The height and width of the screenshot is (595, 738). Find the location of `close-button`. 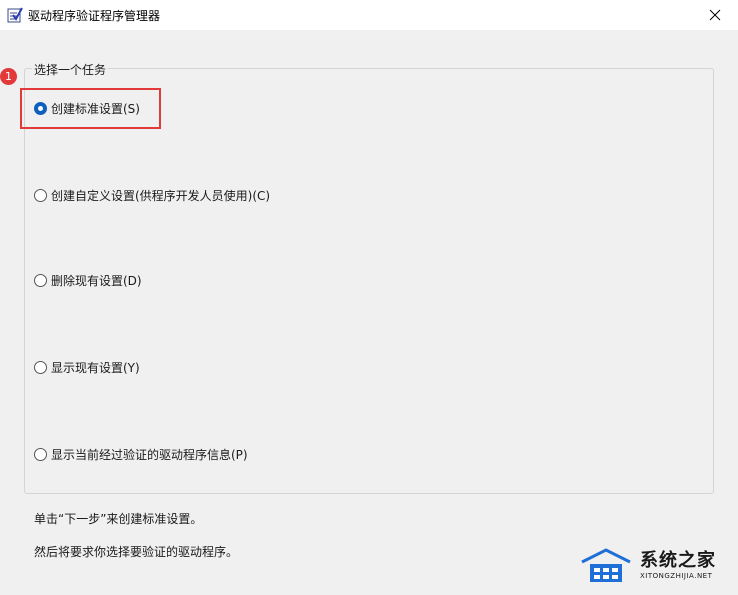

close-button is located at coordinates (715, 15).